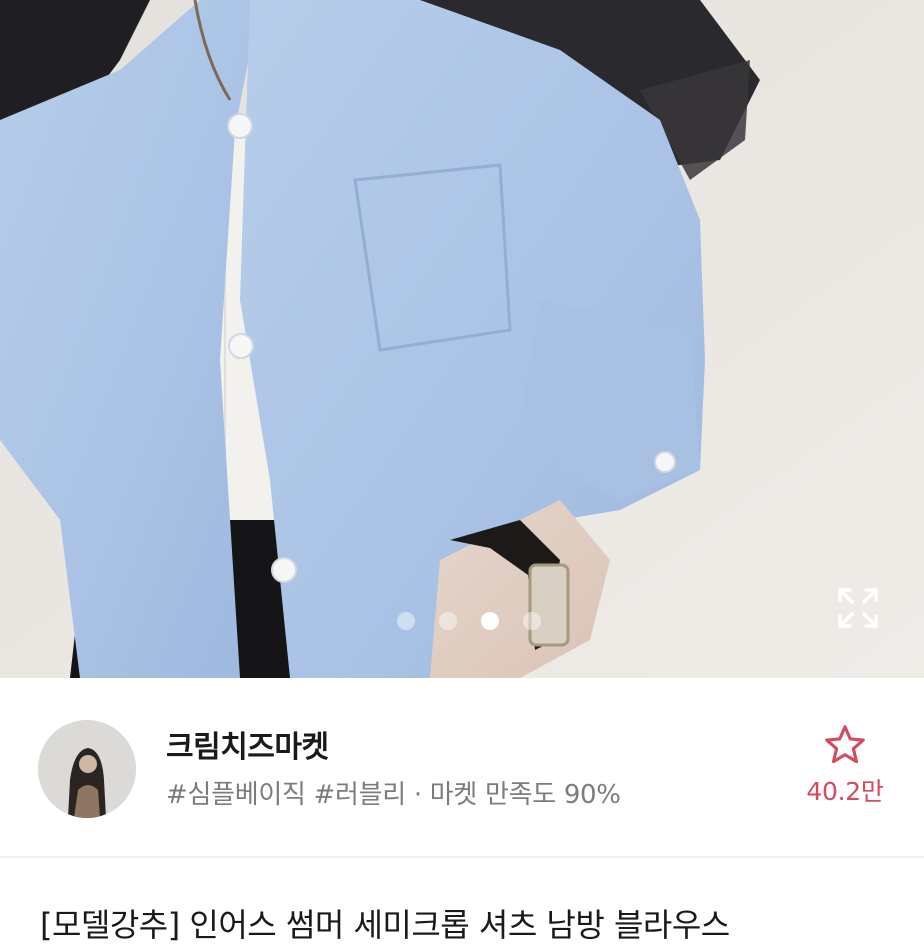 Image resolution: width=924 pixels, height=946 pixels. Describe the element at coordinates (385, 925) in the screenshot. I see `product-title: [모델강추] 인어스 썸머 세미크롭 셔츠 남방 블라우스` at that location.